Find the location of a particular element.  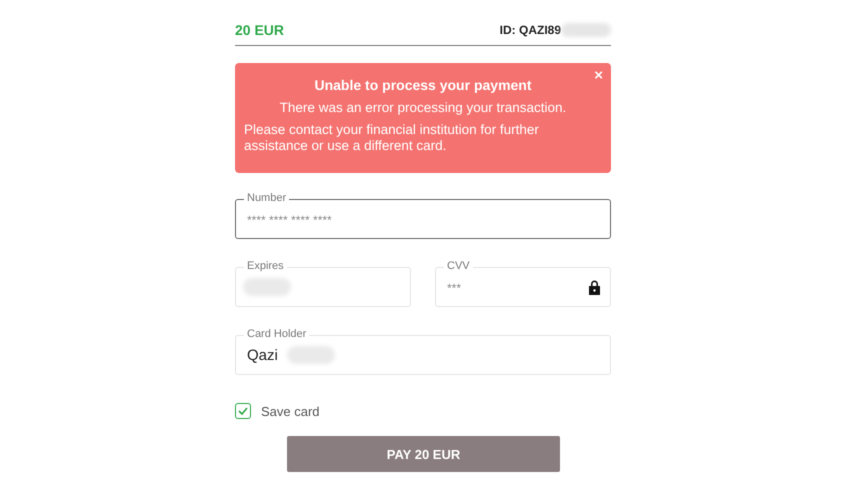

amount-text: 20 EUR is located at coordinates (259, 30).